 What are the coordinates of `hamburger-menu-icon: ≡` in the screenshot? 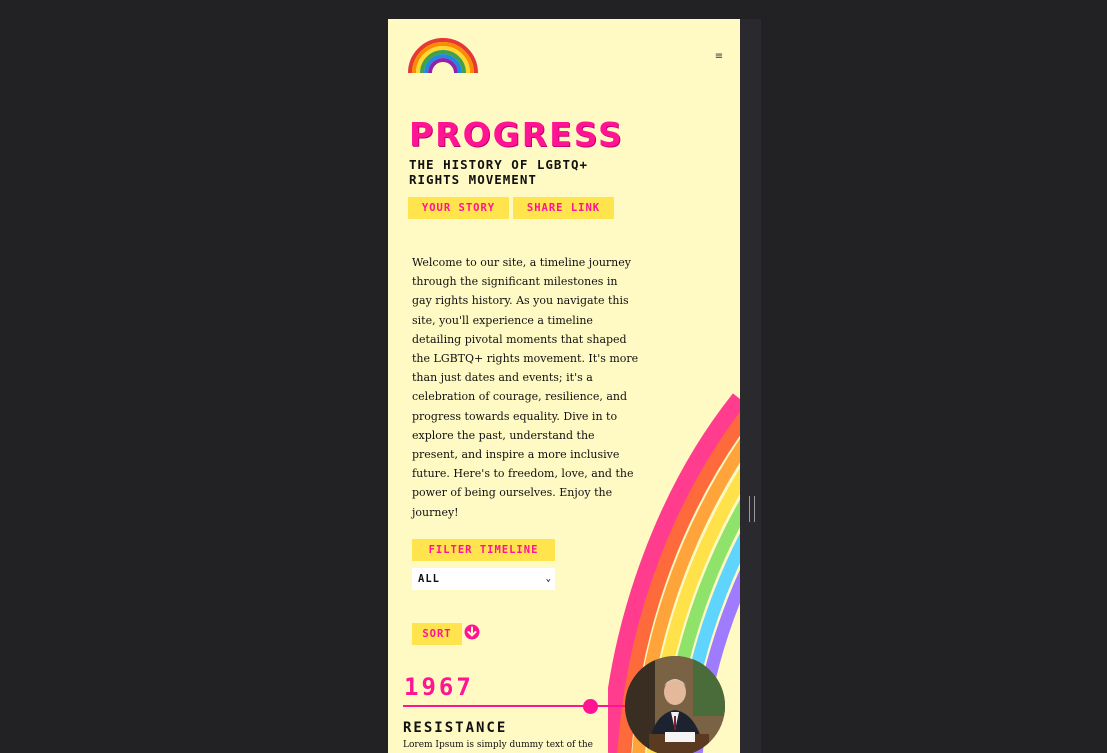 It's located at (719, 57).